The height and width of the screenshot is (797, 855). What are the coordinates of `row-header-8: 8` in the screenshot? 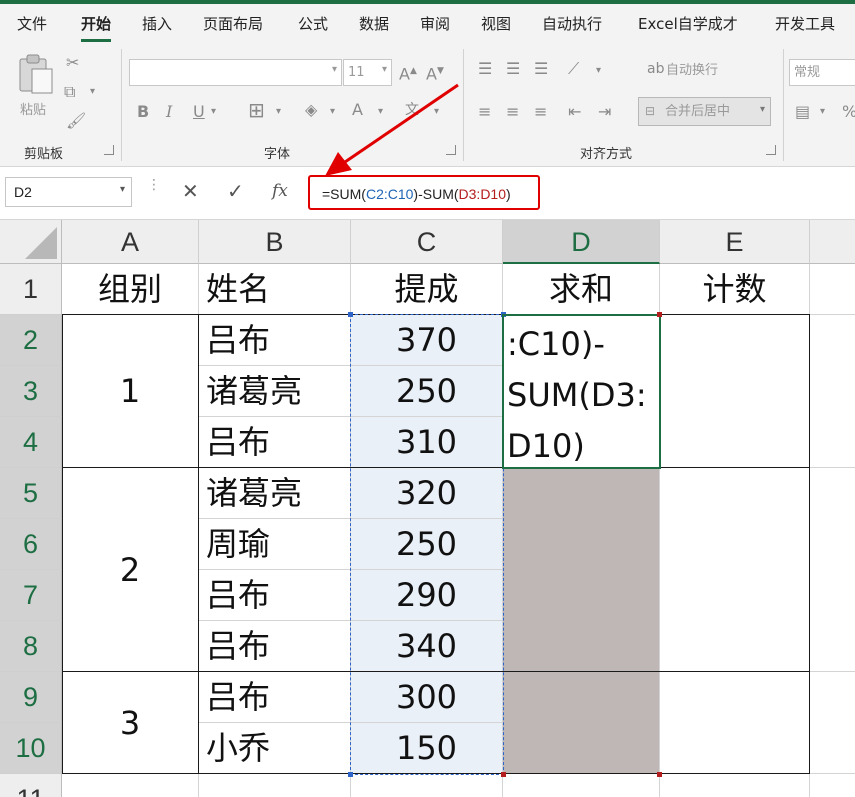 It's located at (31, 646).